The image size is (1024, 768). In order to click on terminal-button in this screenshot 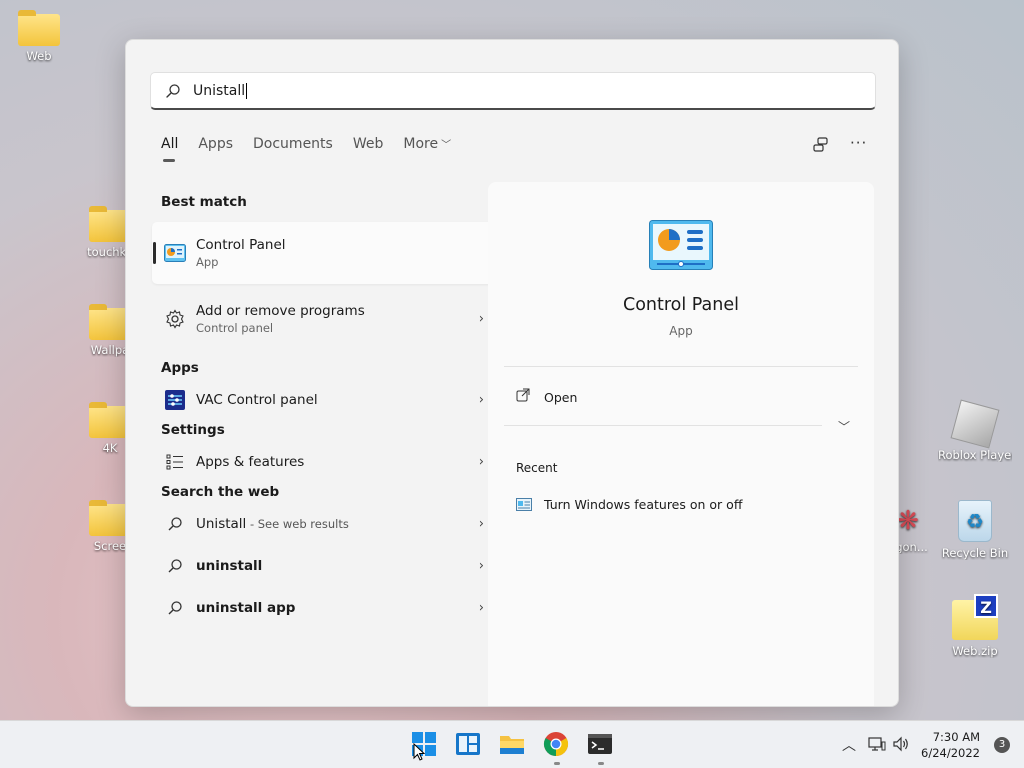, I will do `click(601, 748)`.